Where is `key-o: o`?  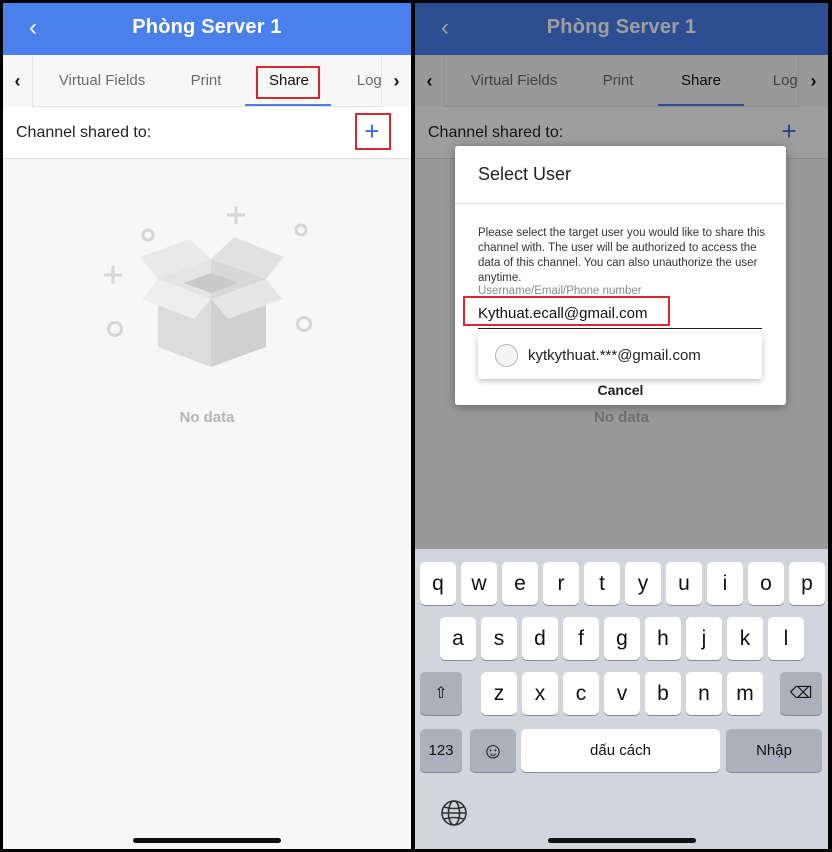
key-o: o is located at coordinates (766, 583).